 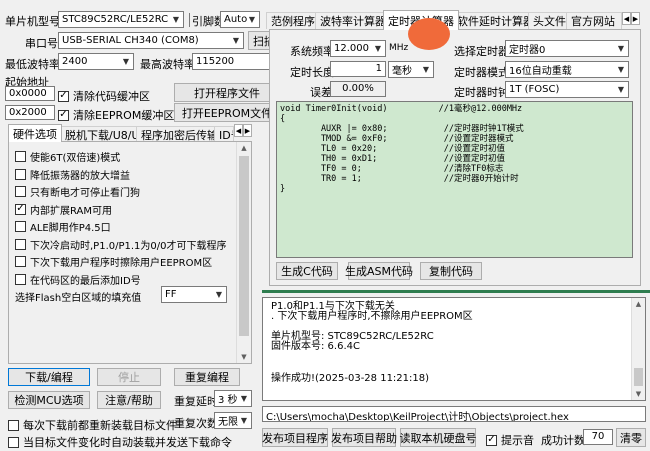 What do you see at coordinates (236, 61) in the screenshot?
I see `max-baud-select: 115200▼` at bounding box center [236, 61].